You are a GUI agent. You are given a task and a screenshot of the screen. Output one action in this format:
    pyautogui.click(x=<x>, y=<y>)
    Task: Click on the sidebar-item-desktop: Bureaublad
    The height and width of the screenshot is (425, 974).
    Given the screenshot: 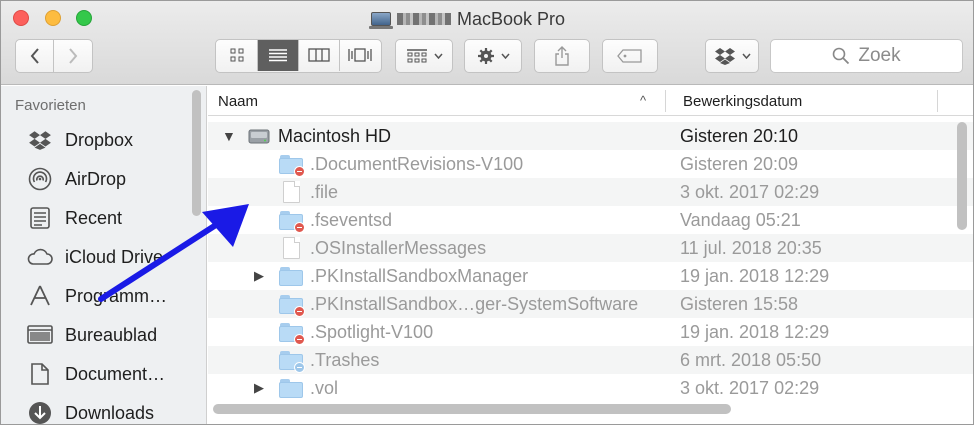 What is the action you would take?
    pyautogui.click(x=109, y=335)
    